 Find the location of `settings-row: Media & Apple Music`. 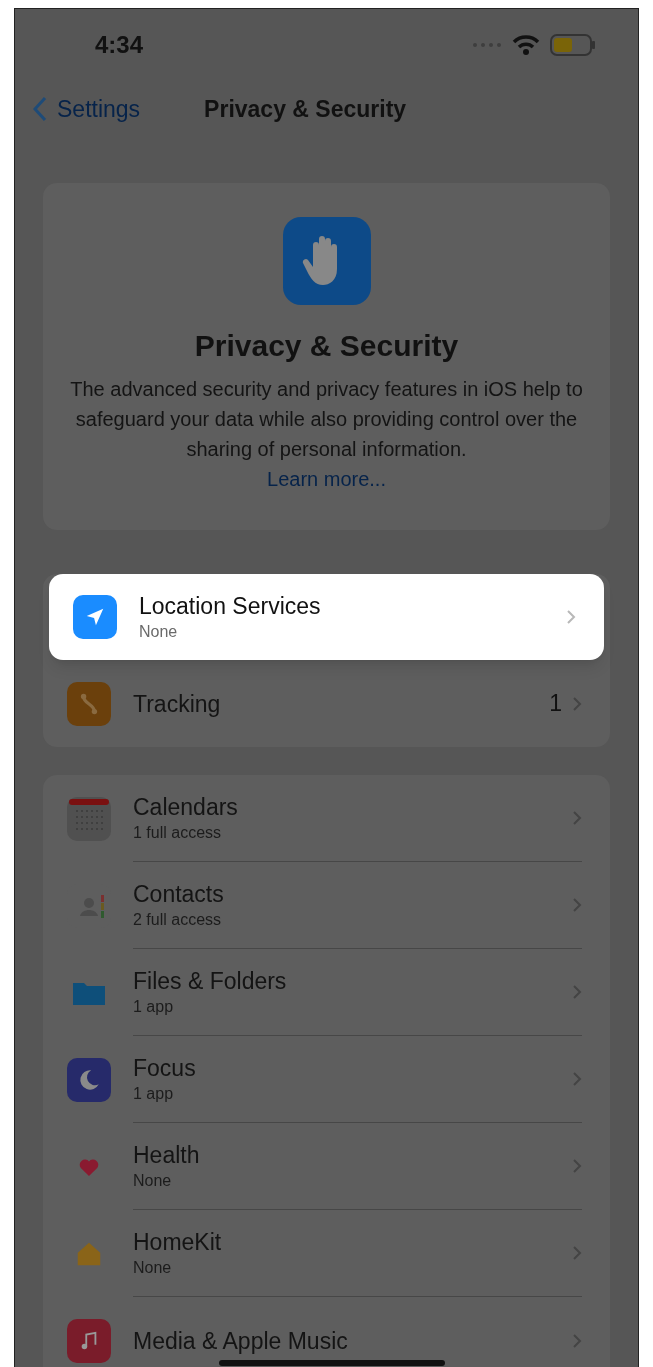

settings-row: Media & Apple Music is located at coordinates (326, 1332).